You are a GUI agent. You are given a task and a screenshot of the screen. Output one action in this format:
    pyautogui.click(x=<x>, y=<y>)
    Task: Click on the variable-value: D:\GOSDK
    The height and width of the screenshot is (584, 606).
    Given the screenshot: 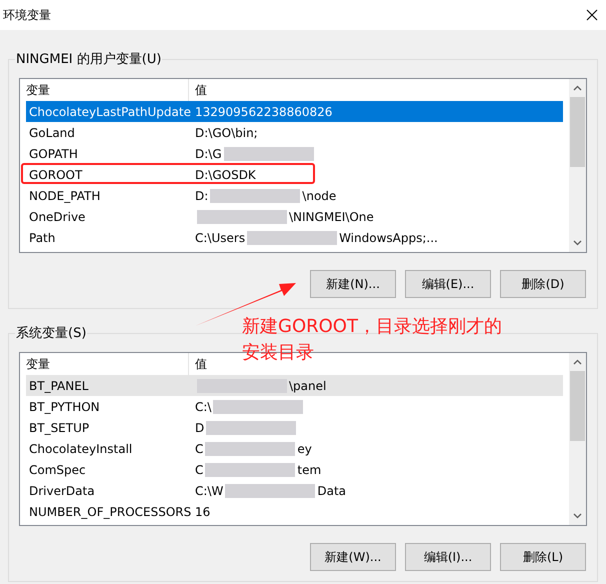 What is the action you would take?
    pyautogui.click(x=225, y=175)
    